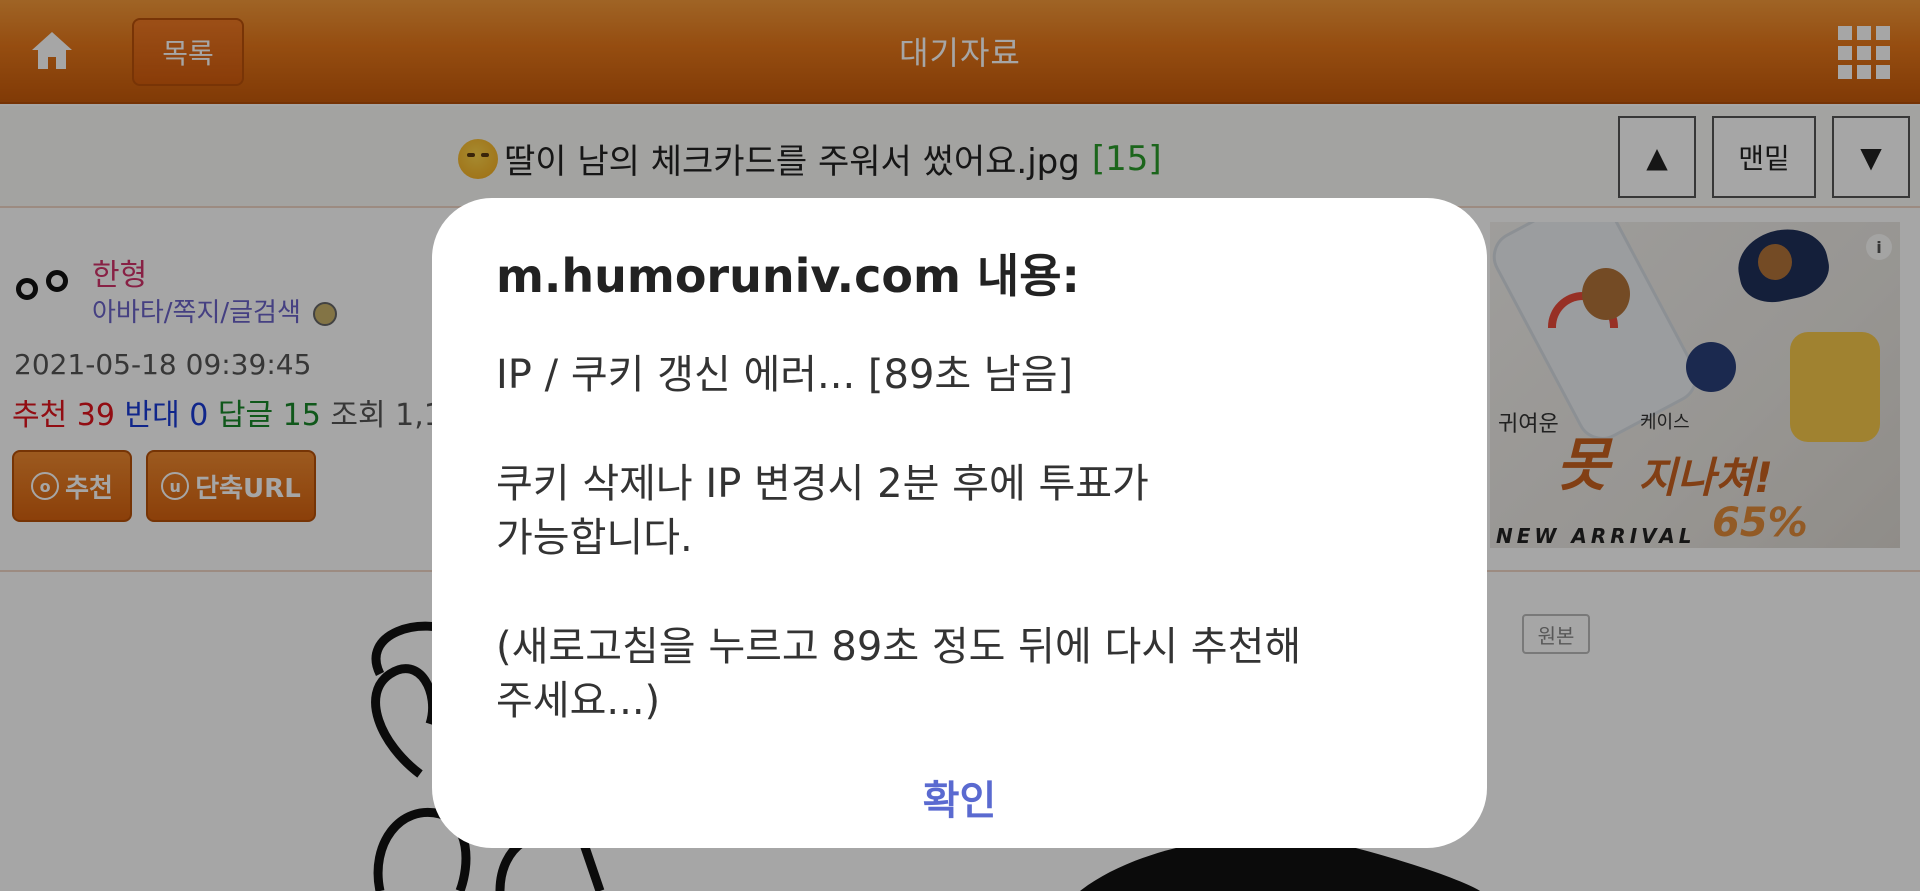 The image size is (1920, 891). Describe the element at coordinates (899, 647) in the screenshot. I see `dialog-line-3a: (새로고침을 누르고 89초 정도 뒤에 다시 추천해` at that location.